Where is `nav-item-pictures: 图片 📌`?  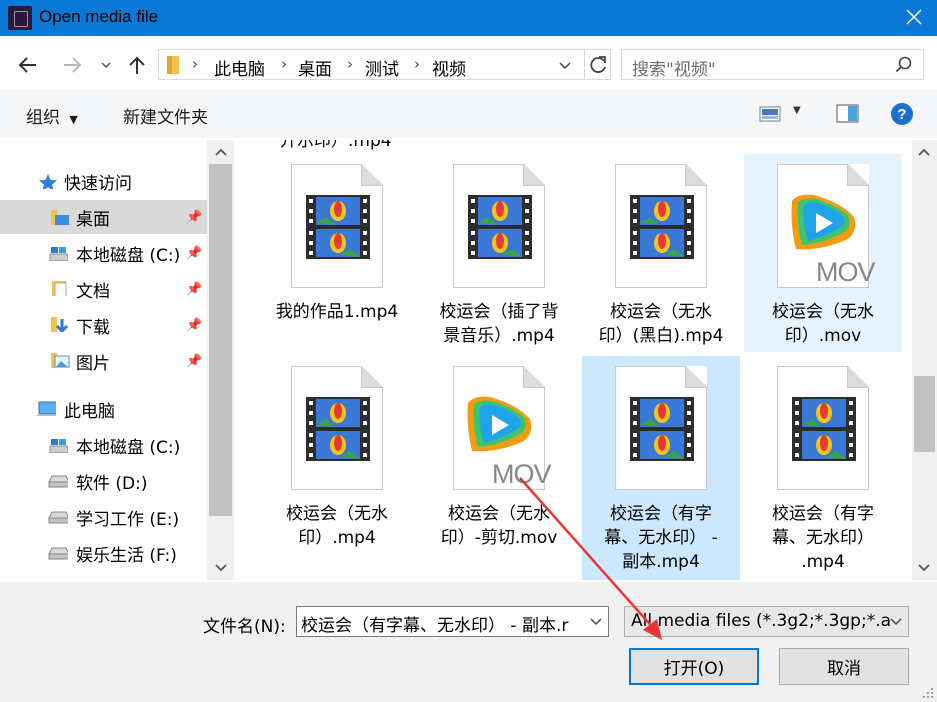 nav-item-pictures: 图片 📌 is located at coordinates (103, 361).